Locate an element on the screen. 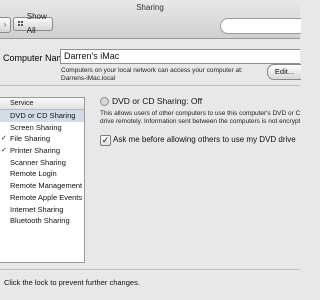  service-item-label: Scanner Sharing is located at coordinates (38, 162).